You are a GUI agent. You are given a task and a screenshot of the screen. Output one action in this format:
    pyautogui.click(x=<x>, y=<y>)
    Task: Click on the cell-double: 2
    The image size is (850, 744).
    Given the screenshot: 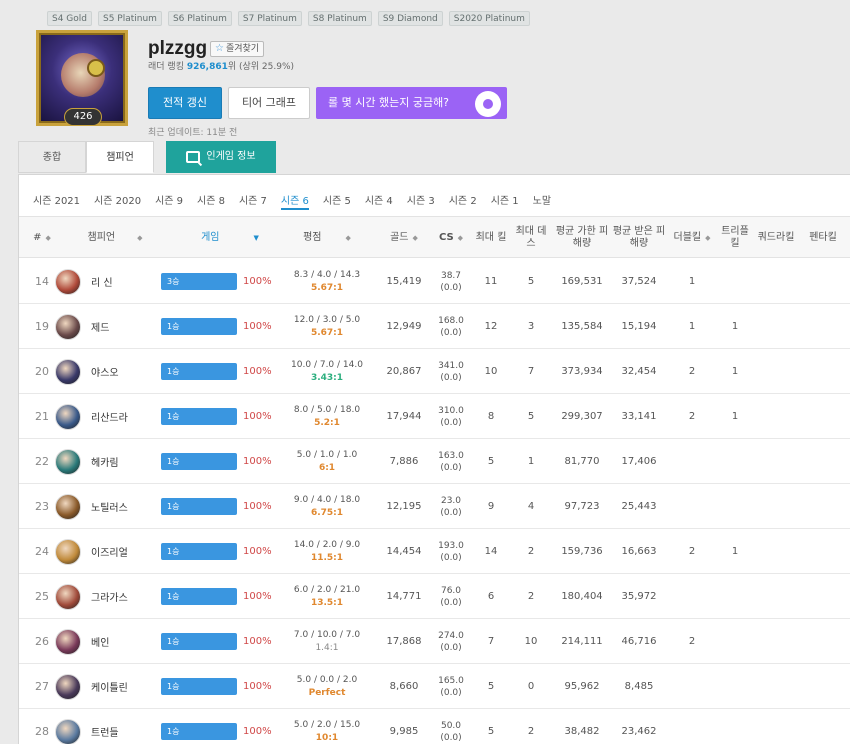 What is the action you would take?
    pyautogui.click(x=692, y=371)
    